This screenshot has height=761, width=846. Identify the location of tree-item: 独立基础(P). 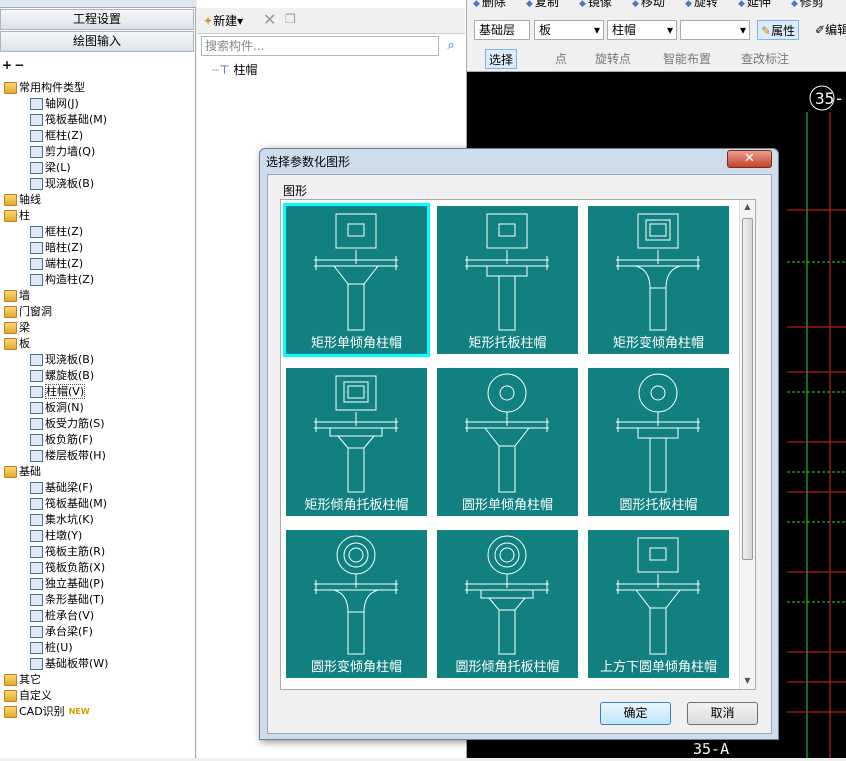
(67, 584).